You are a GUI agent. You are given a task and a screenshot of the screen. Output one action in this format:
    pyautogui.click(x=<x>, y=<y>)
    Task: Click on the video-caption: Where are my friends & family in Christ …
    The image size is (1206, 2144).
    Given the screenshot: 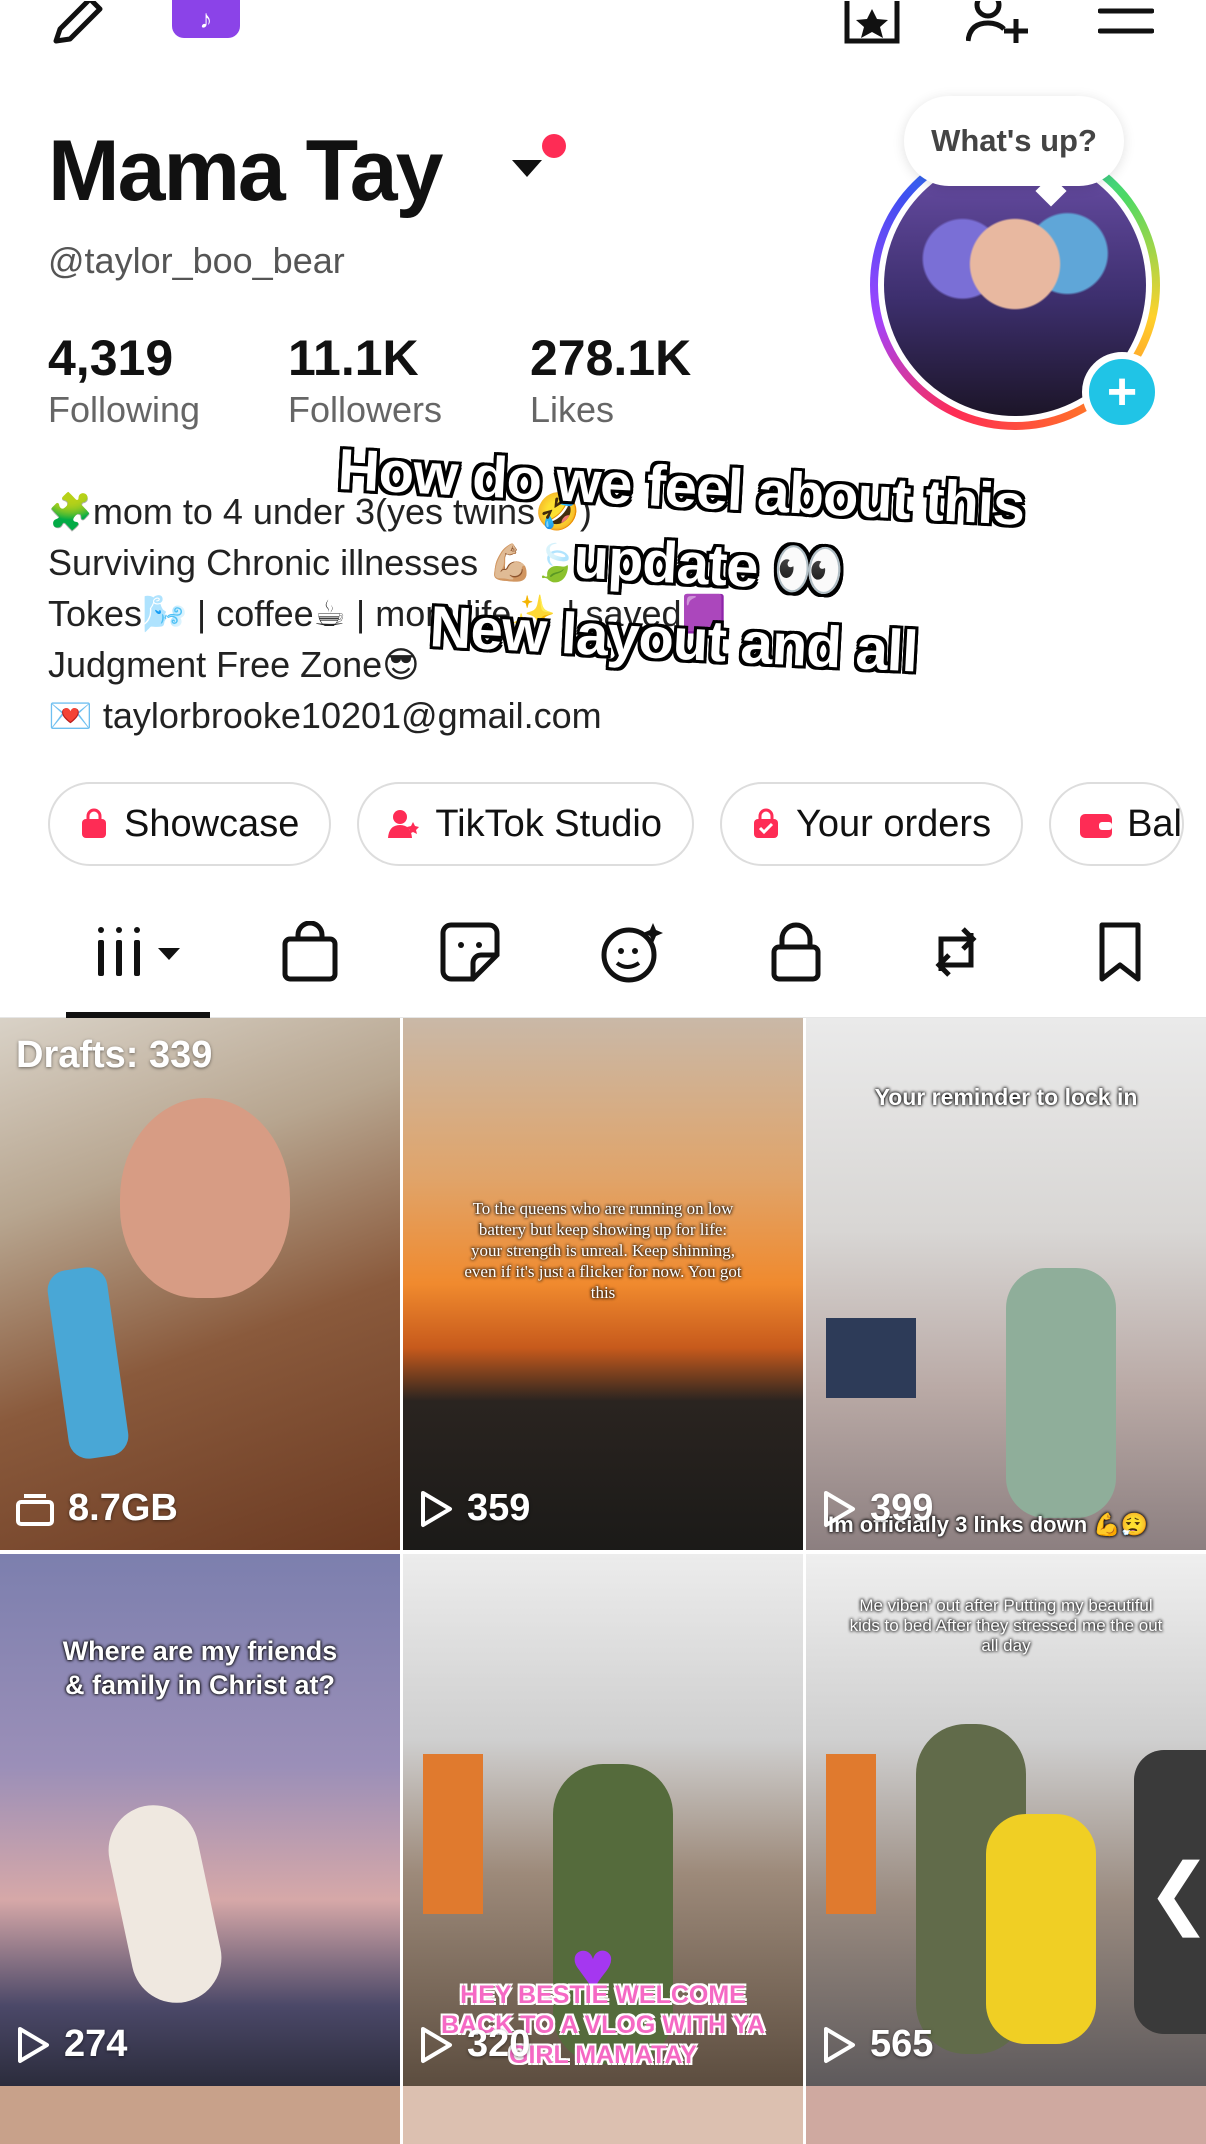 What is the action you would take?
    pyautogui.click(x=200, y=1668)
    